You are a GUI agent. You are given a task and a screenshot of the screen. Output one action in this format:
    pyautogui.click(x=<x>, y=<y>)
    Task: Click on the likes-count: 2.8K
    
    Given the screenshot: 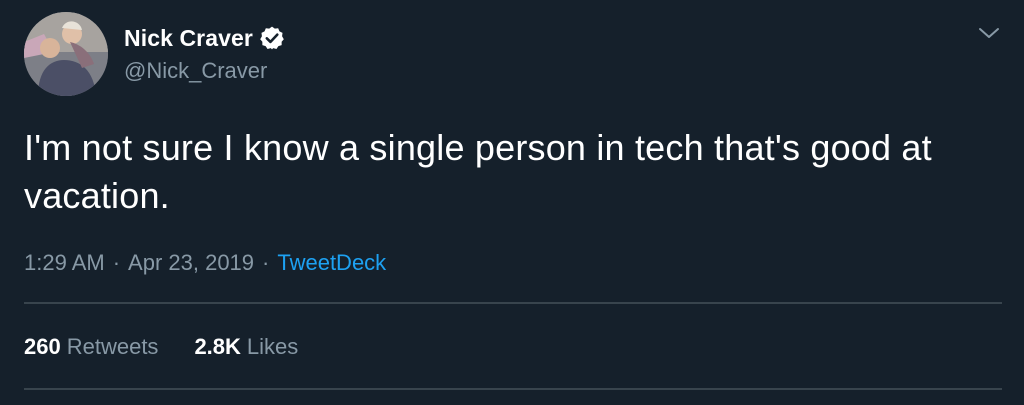 What is the action you would take?
    pyautogui.click(x=217, y=346)
    